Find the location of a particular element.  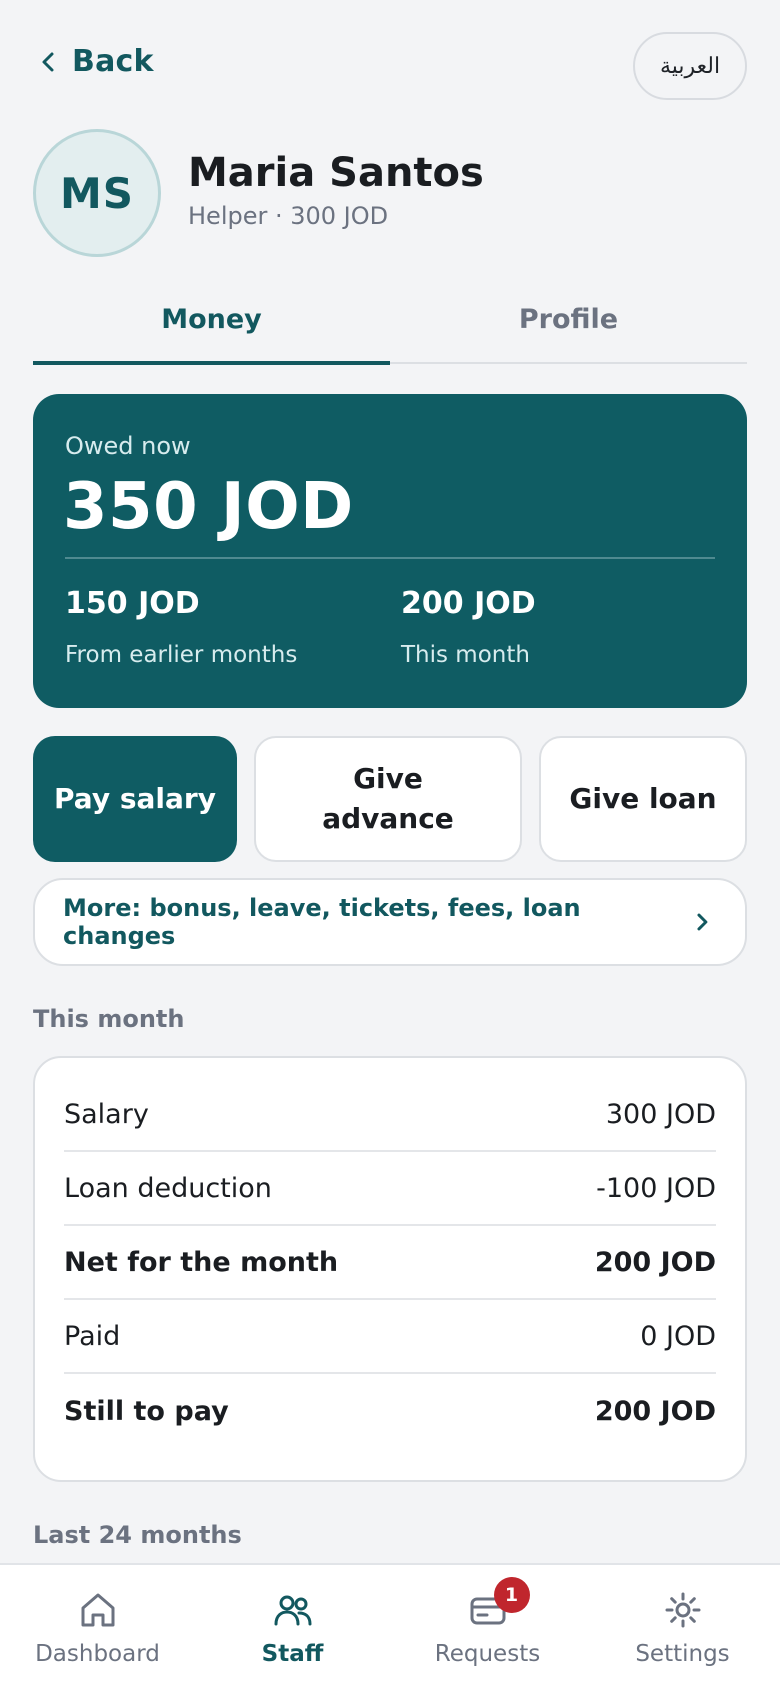

owed-amount: 350 JOD is located at coordinates (208, 507).